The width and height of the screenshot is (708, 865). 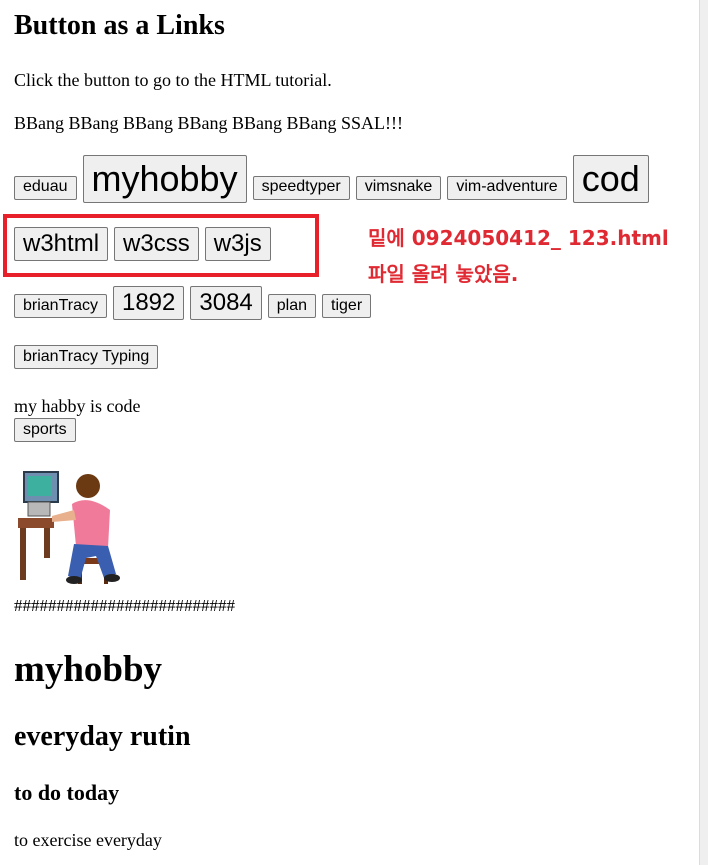 What do you see at coordinates (67, 792) in the screenshot?
I see `todo-heading: to do today` at bounding box center [67, 792].